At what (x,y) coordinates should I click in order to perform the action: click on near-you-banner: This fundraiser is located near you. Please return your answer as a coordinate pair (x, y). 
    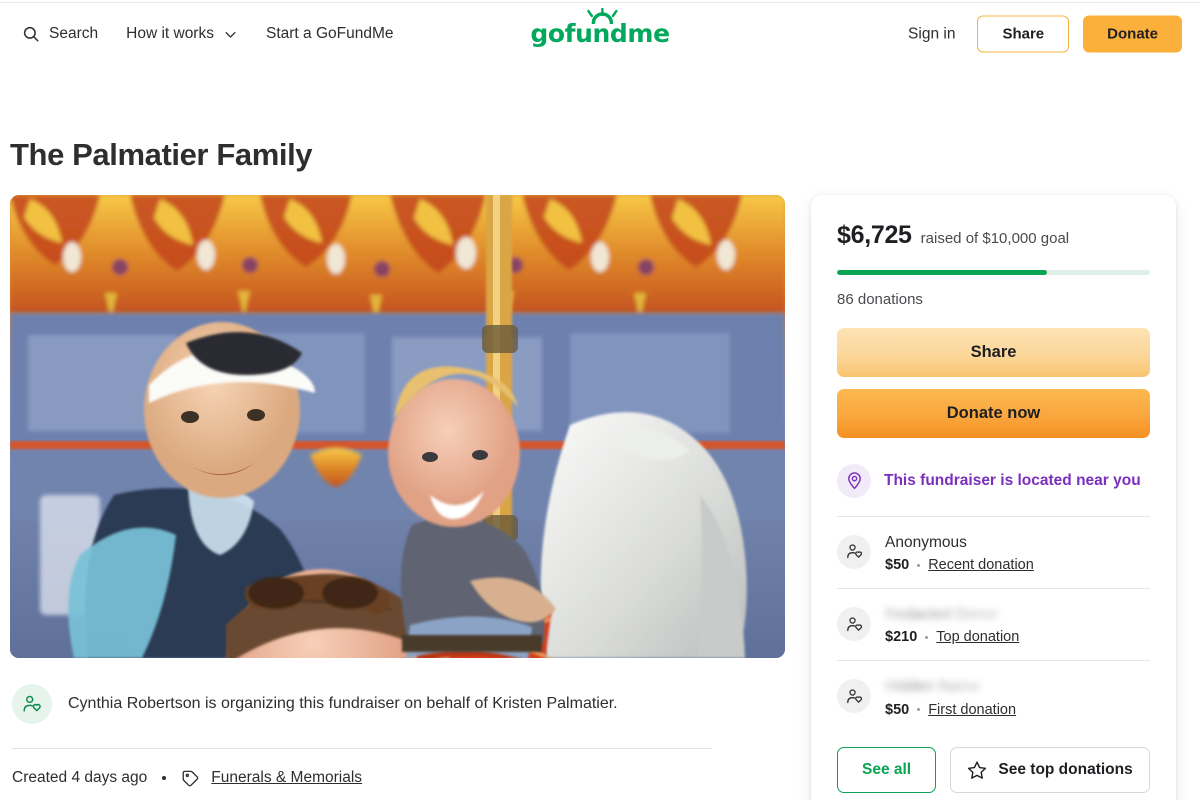
    Looking at the image, I should click on (993, 487).